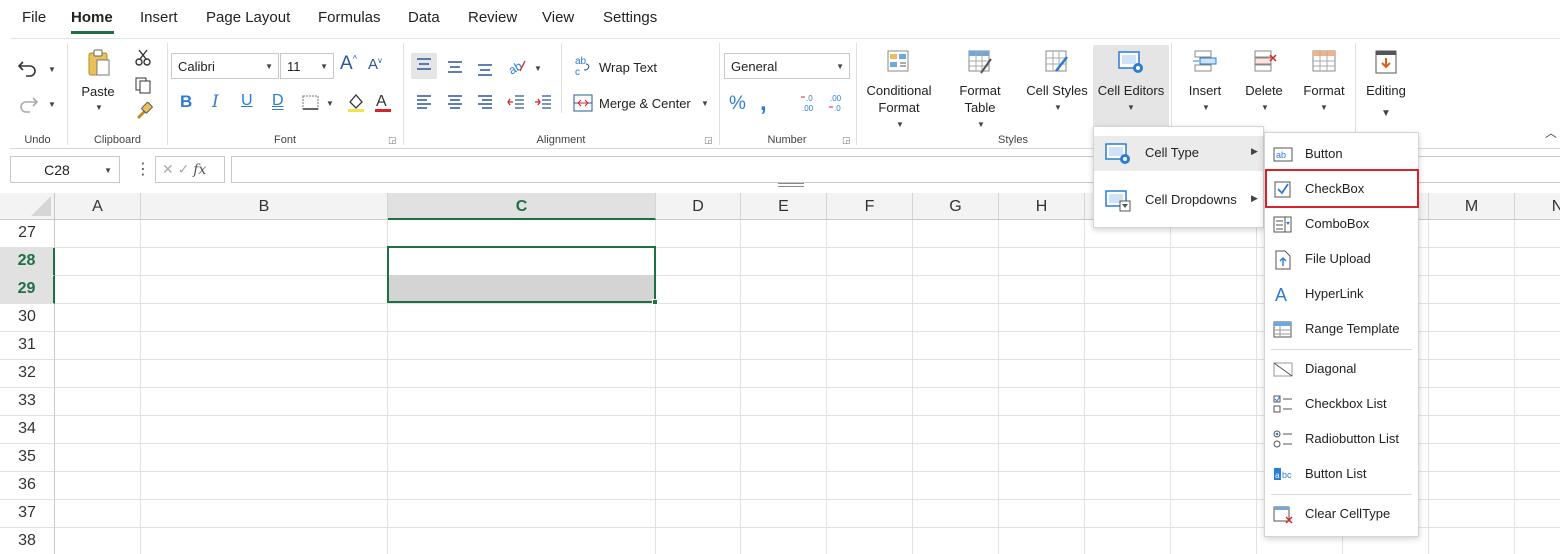  I want to click on merge-center-icon, so click(583, 103).